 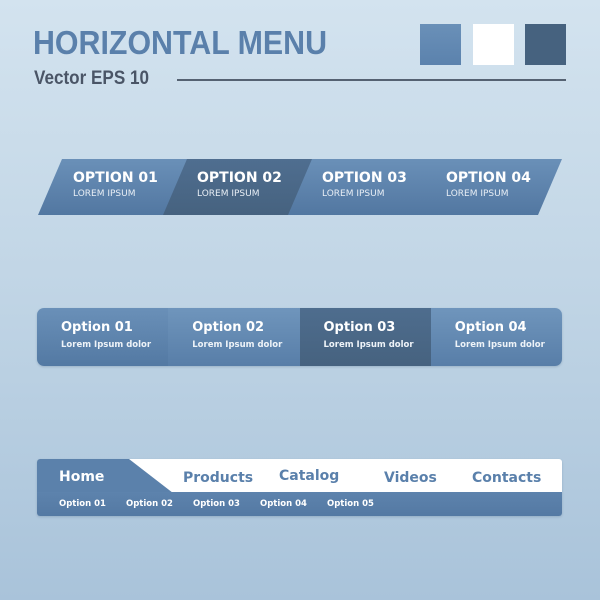 I want to click on slanted-menu-item-3: OPTION 03 LOREM IPSUM, so click(x=364, y=184).